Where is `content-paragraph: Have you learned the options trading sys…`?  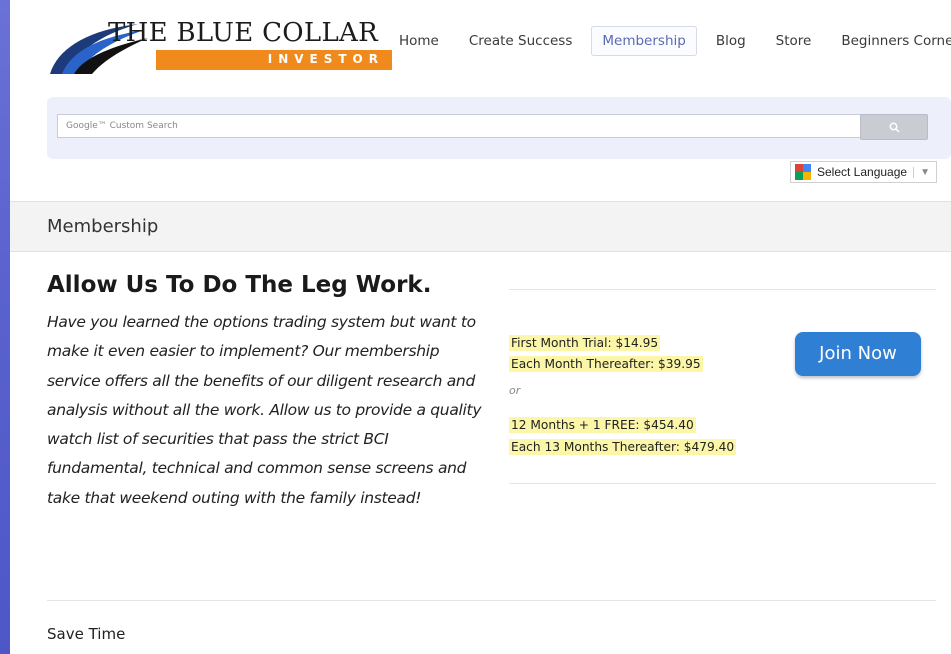 content-paragraph: Have you learned the options trading sys… is located at coordinates (264, 410).